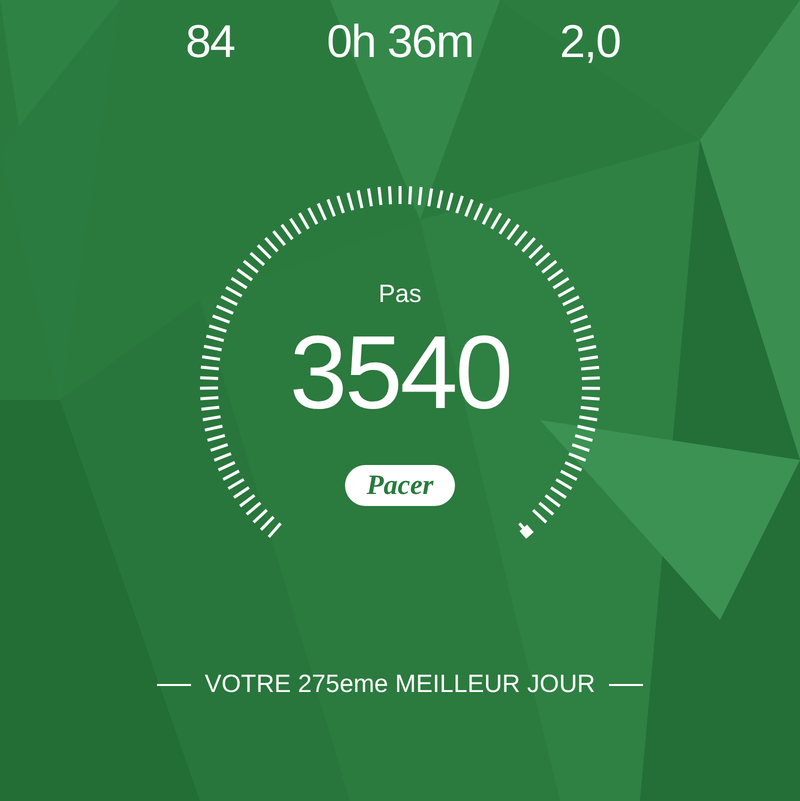  What do you see at coordinates (400, 684) in the screenshot?
I see `best-day-caption: VOTRE 275eme MEILLEUR JOUR` at bounding box center [400, 684].